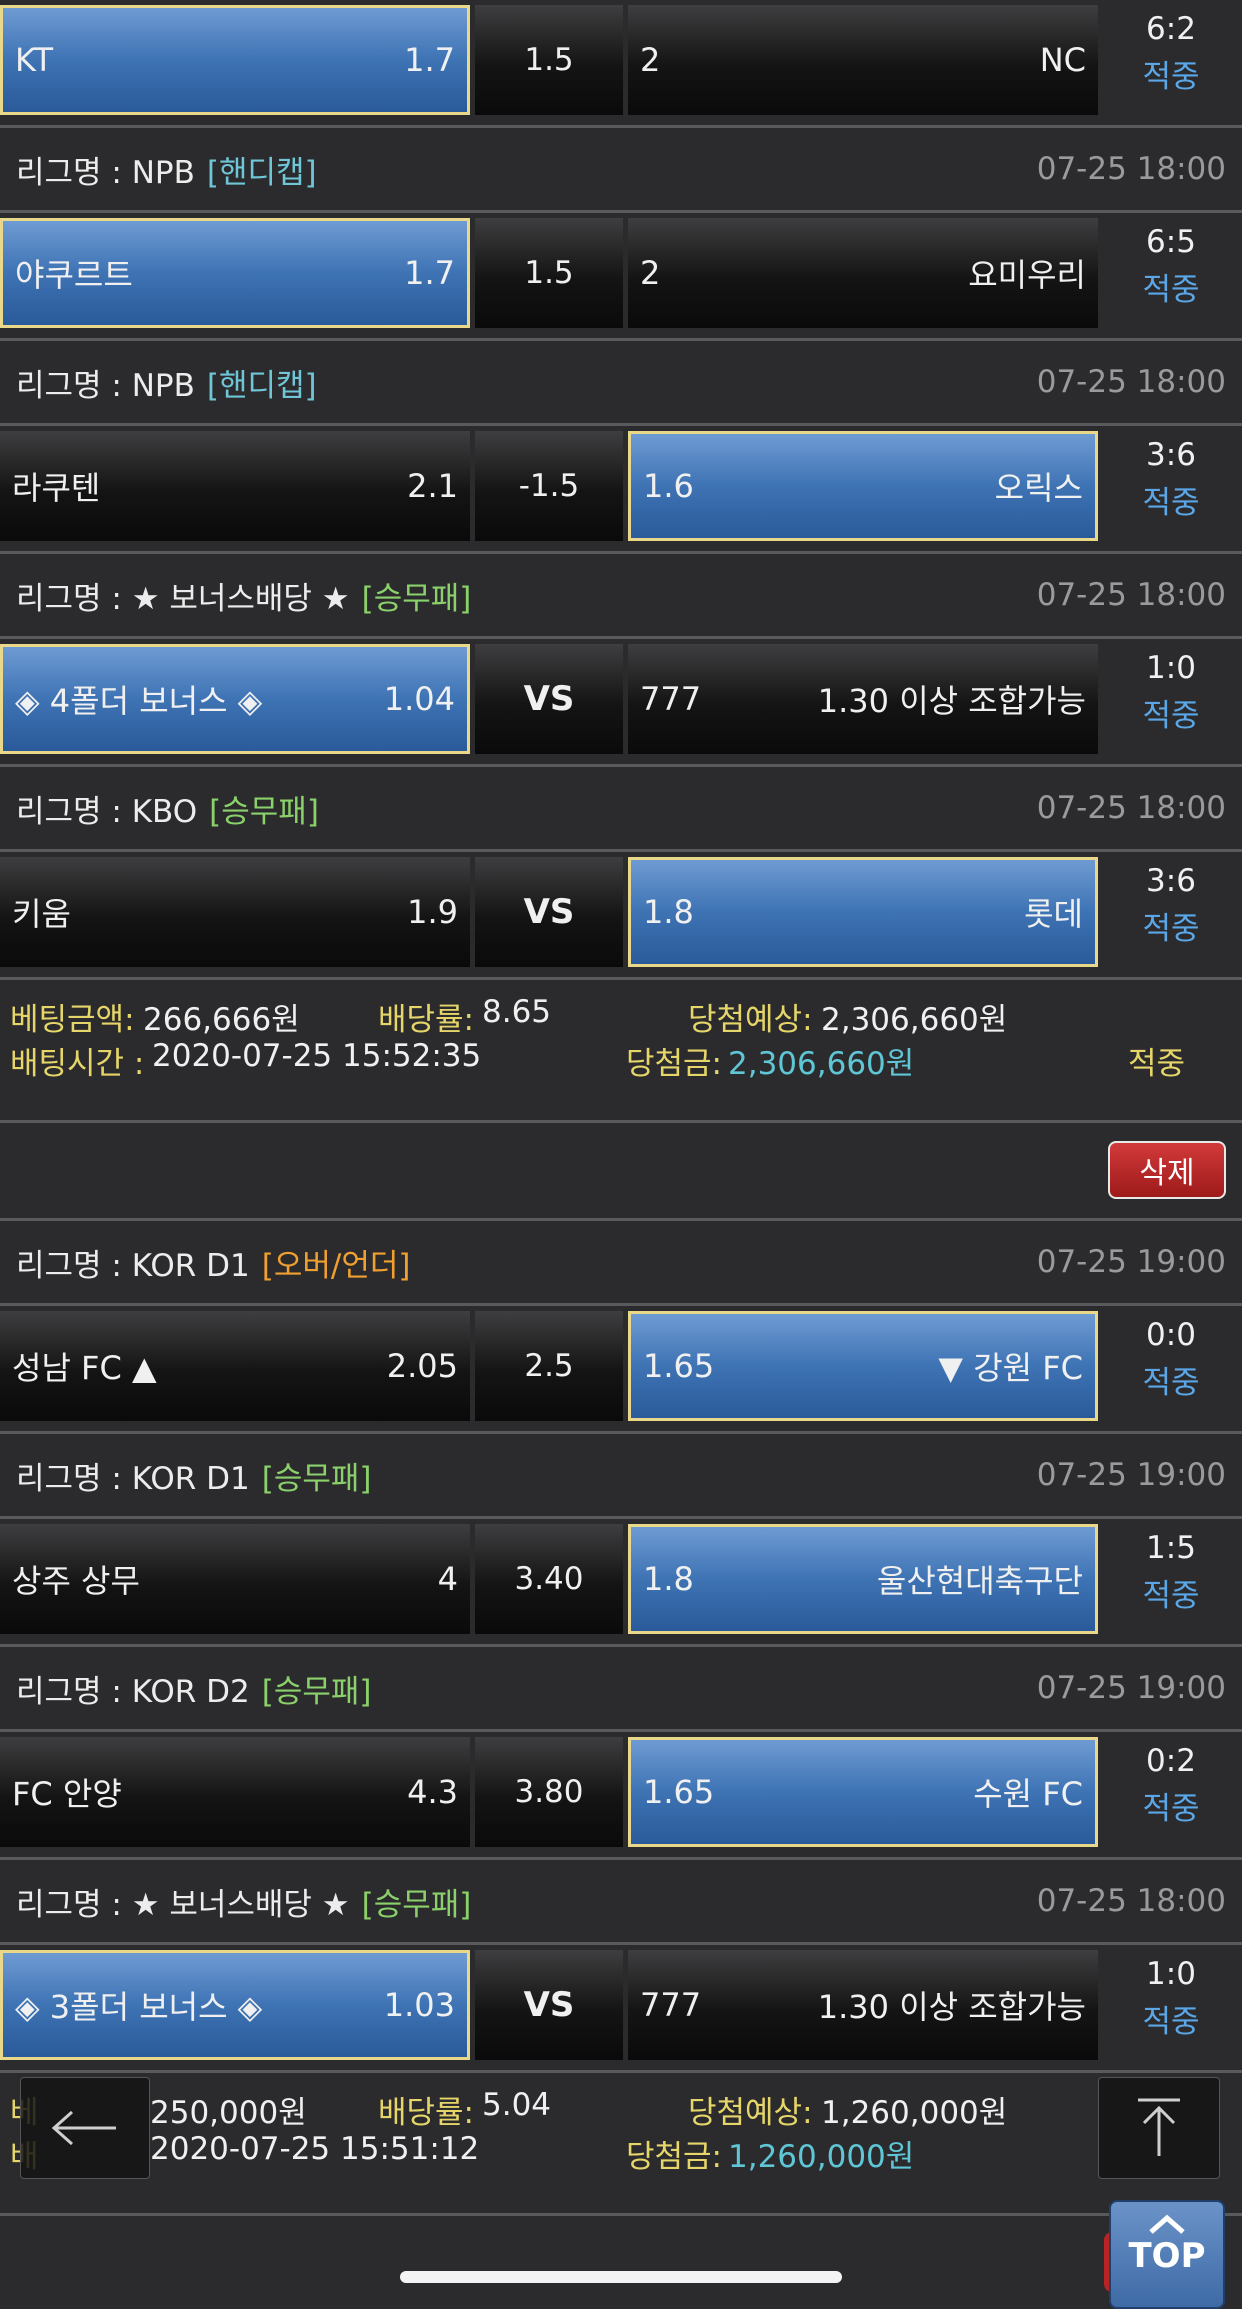 This screenshot has width=1242, height=2309. Describe the element at coordinates (1062, 60) in the screenshot. I see `away-team-name: NC` at that location.